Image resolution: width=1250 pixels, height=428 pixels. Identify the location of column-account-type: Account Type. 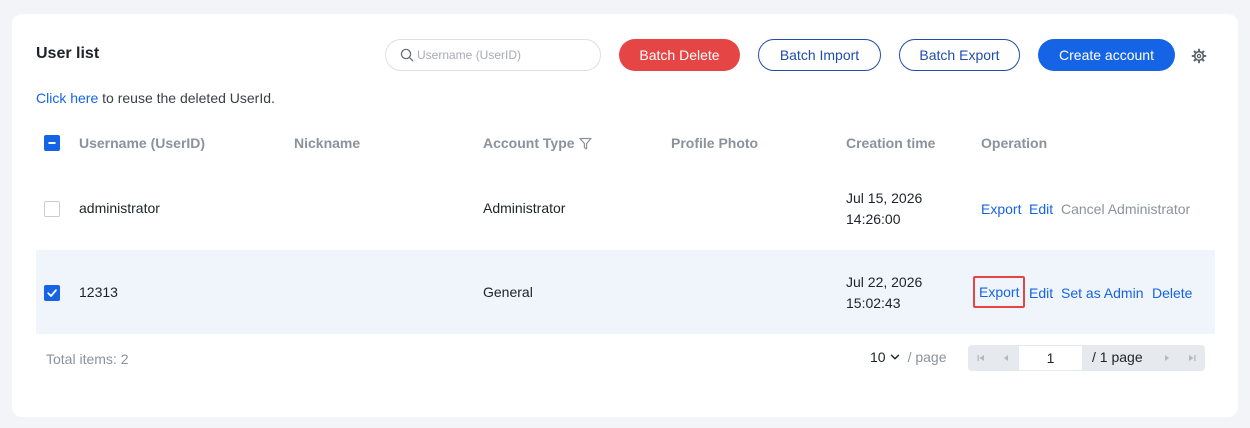
(537, 143).